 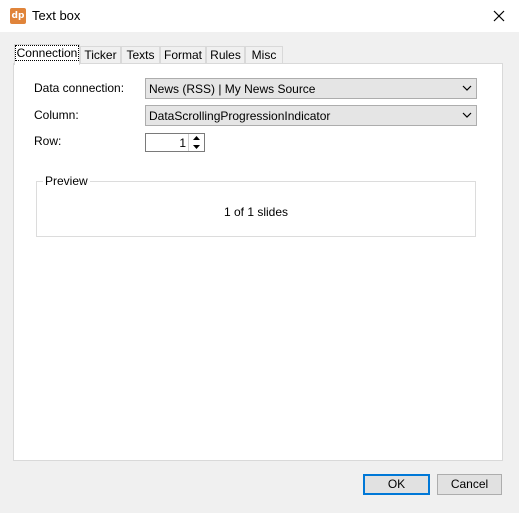 What do you see at coordinates (396, 484) in the screenshot?
I see `ok-button: OK` at bounding box center [396, 484].